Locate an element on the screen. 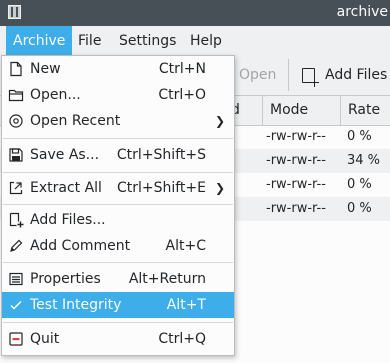 This screenshot has width=390, height=363. menu-archive: Archive is located at coordinates (39, 41).